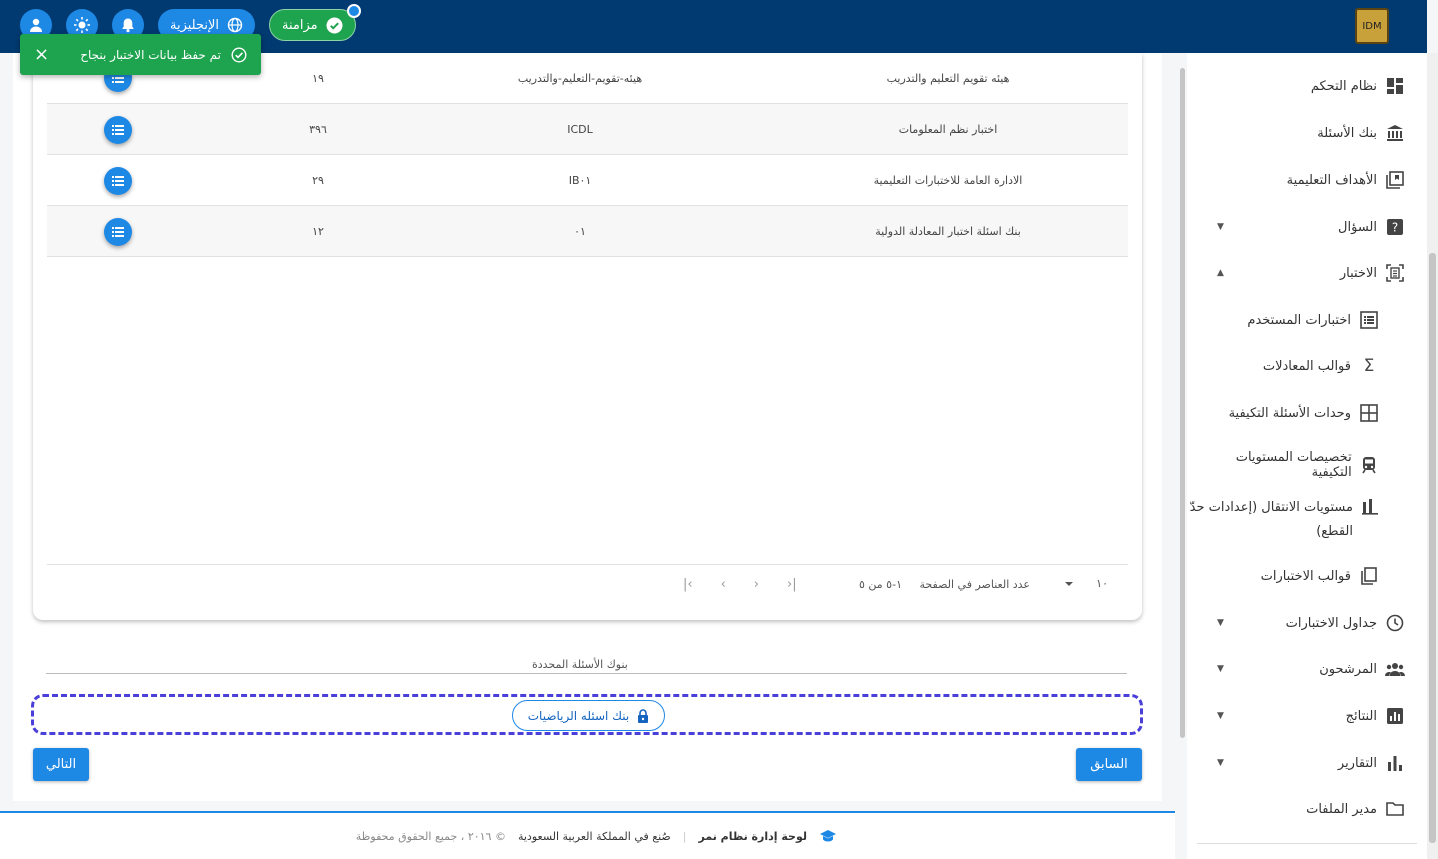  What do you see at coordinates (580, 231) in the screenshot?
I see `bank-code-cell: ٠١` at bounding box center [580, 231].